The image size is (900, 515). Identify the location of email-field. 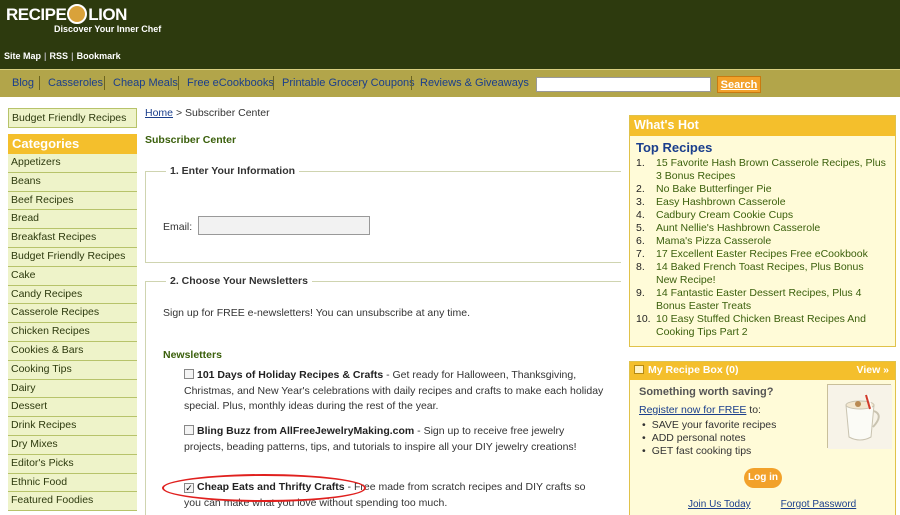
(284, 225).